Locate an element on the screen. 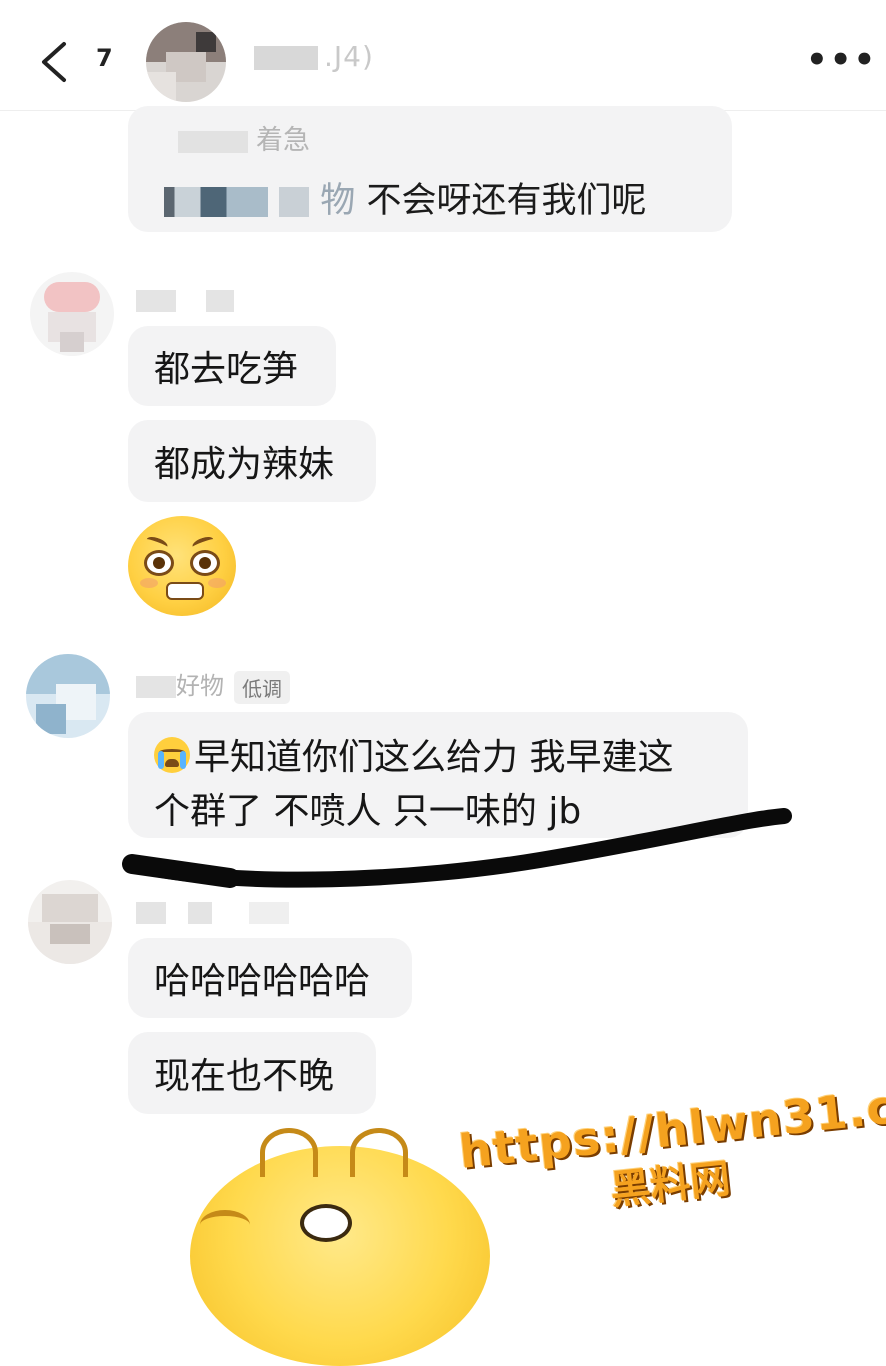 The image size is (886, 1366). sender-name: 好物 低调 is located at coordinates (213, 685).